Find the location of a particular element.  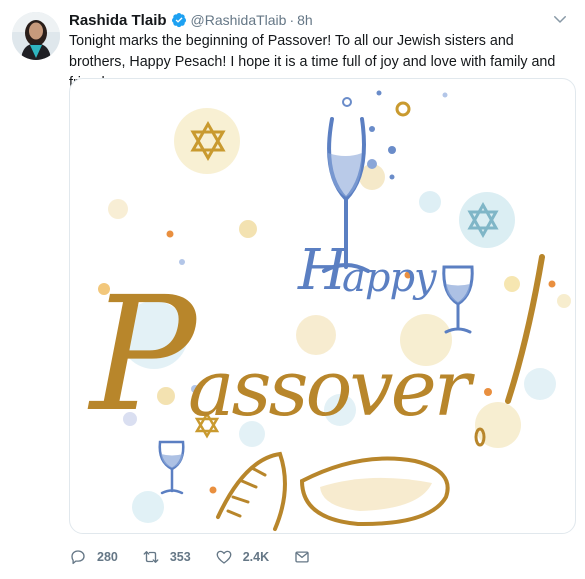

direct-message-button is located at coordinates (302, 557).